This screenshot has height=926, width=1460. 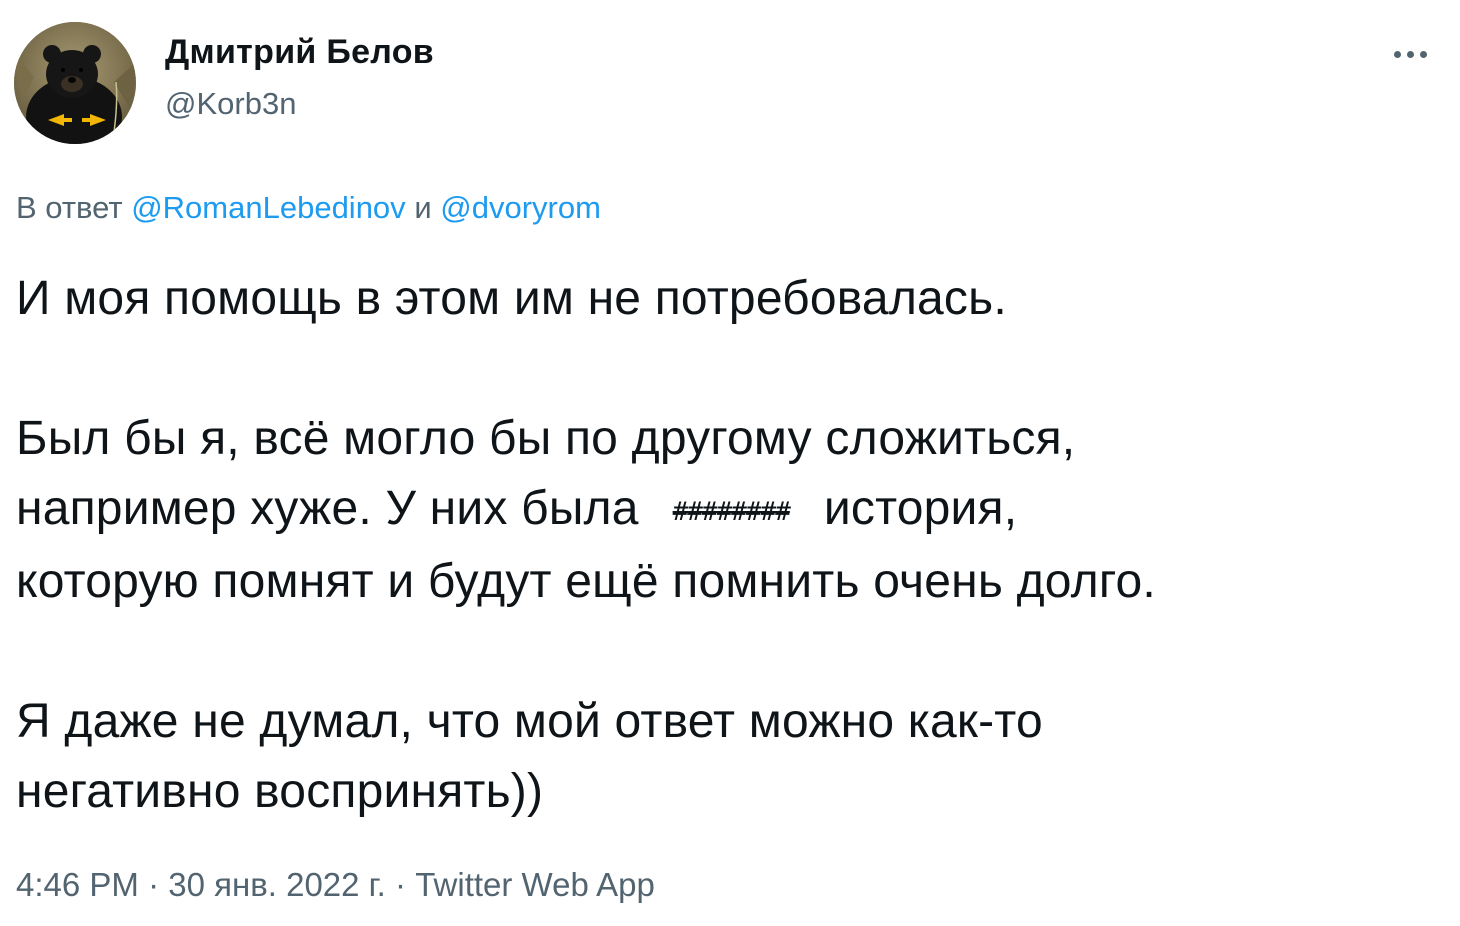 What do you see at coordinates (69, 207) in the screenshot?
I see `reply-prefix: В ответ` at bounding box center [69, 207].